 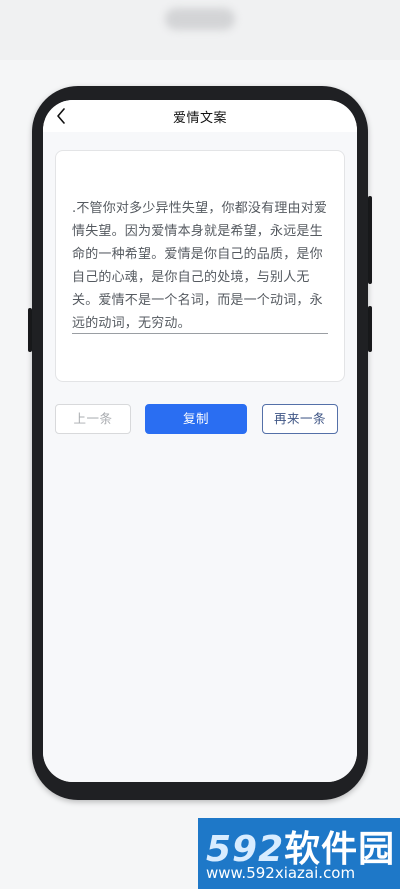 I want to click on page-title: 爱情文案, so click(x=199, y=118).